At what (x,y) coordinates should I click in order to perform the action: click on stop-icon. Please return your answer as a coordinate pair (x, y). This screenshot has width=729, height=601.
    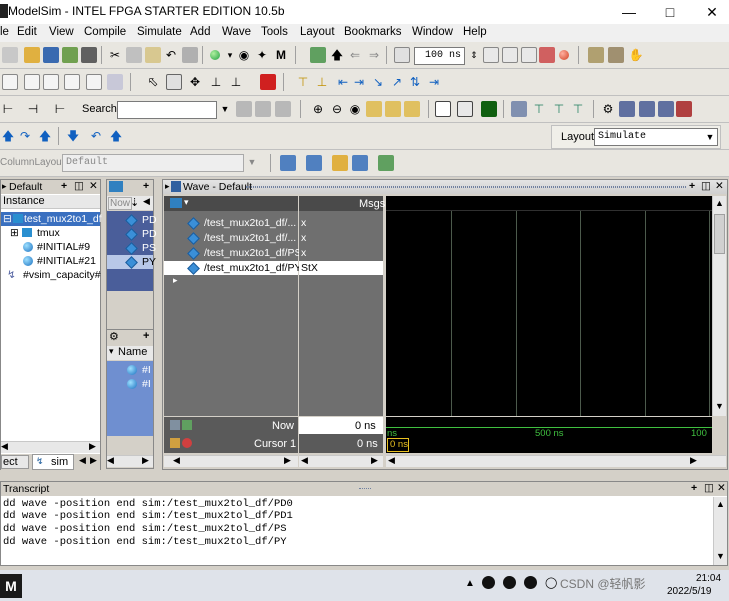
    Looking at the image, I should click on (564, 55).